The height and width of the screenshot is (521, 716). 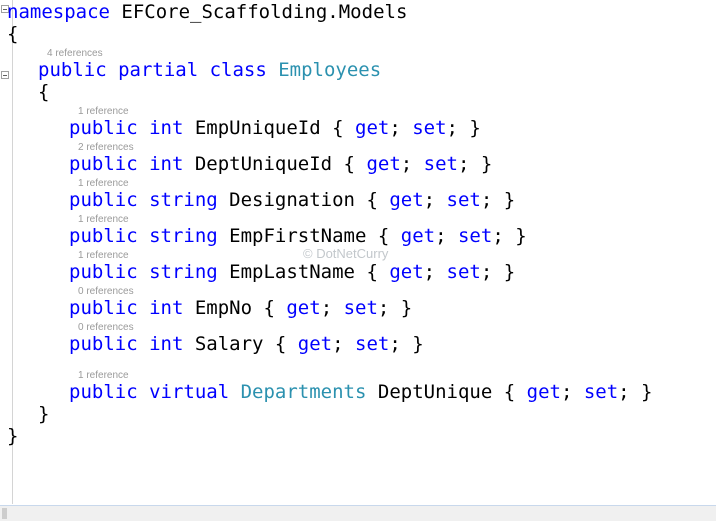 I want to click on token-id: EmpNo {, so click(x=240, y=308).